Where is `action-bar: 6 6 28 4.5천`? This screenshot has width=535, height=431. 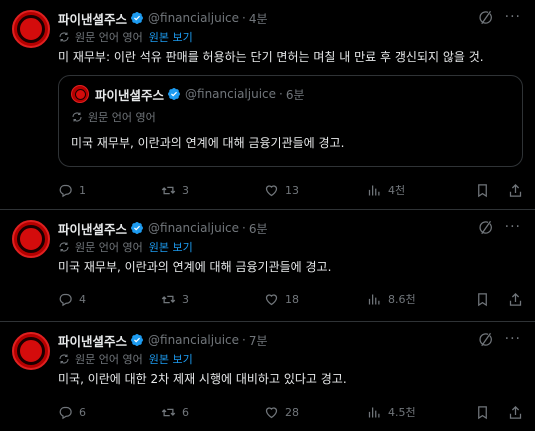 action-bar: 6 6 28 4.5천 is located at coordinates (290, 412).